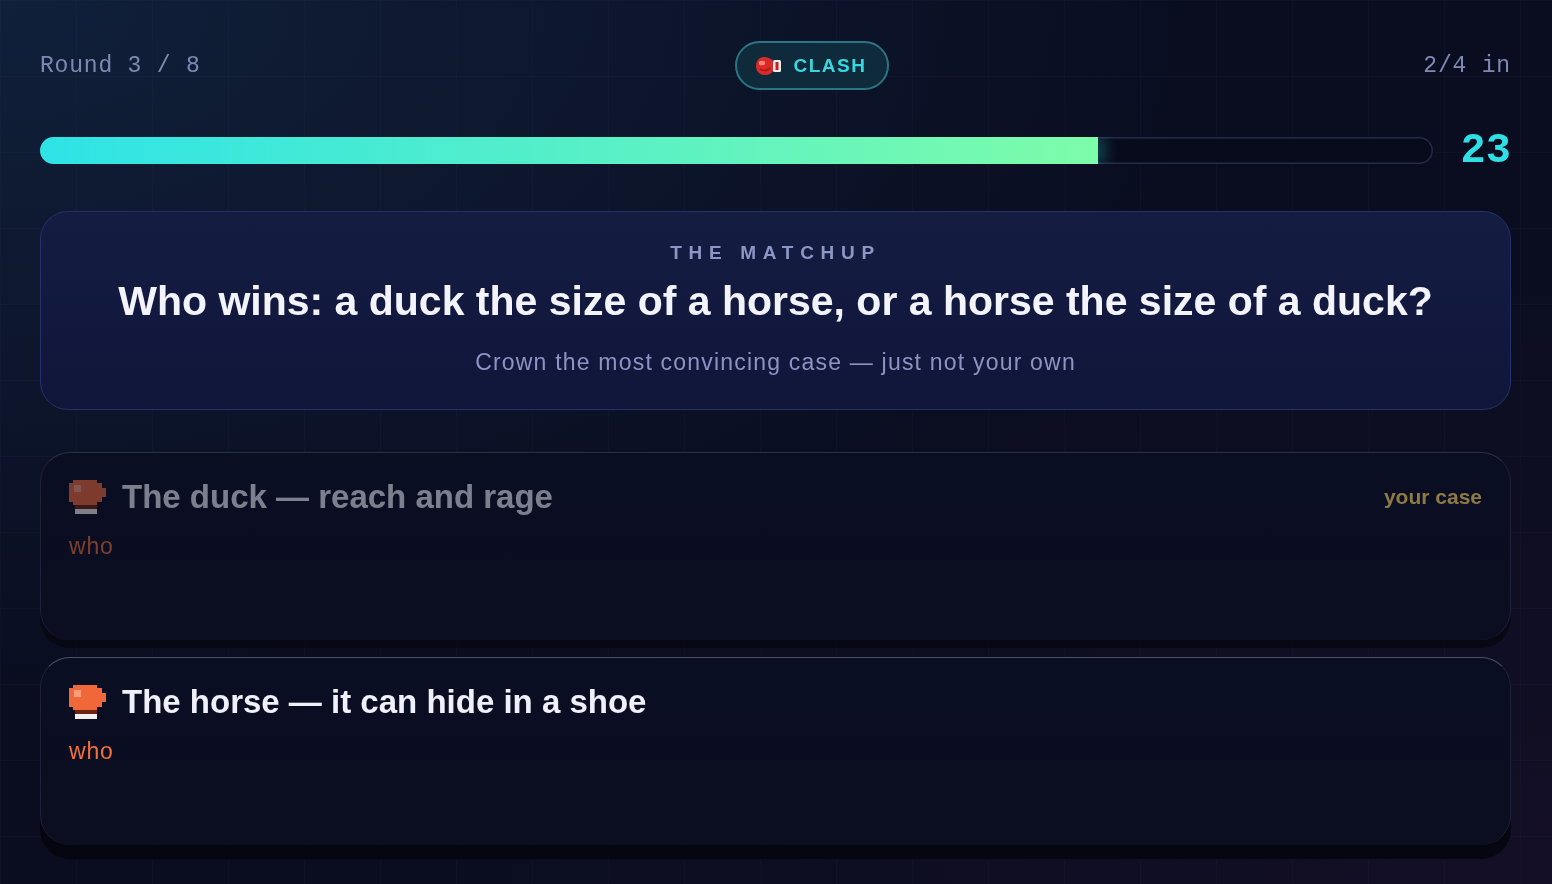  What do you see at coordinates (120, 65) in the screenshot?
I see `round-counter: Round 3 / 8` at bounding box center [120, 65].